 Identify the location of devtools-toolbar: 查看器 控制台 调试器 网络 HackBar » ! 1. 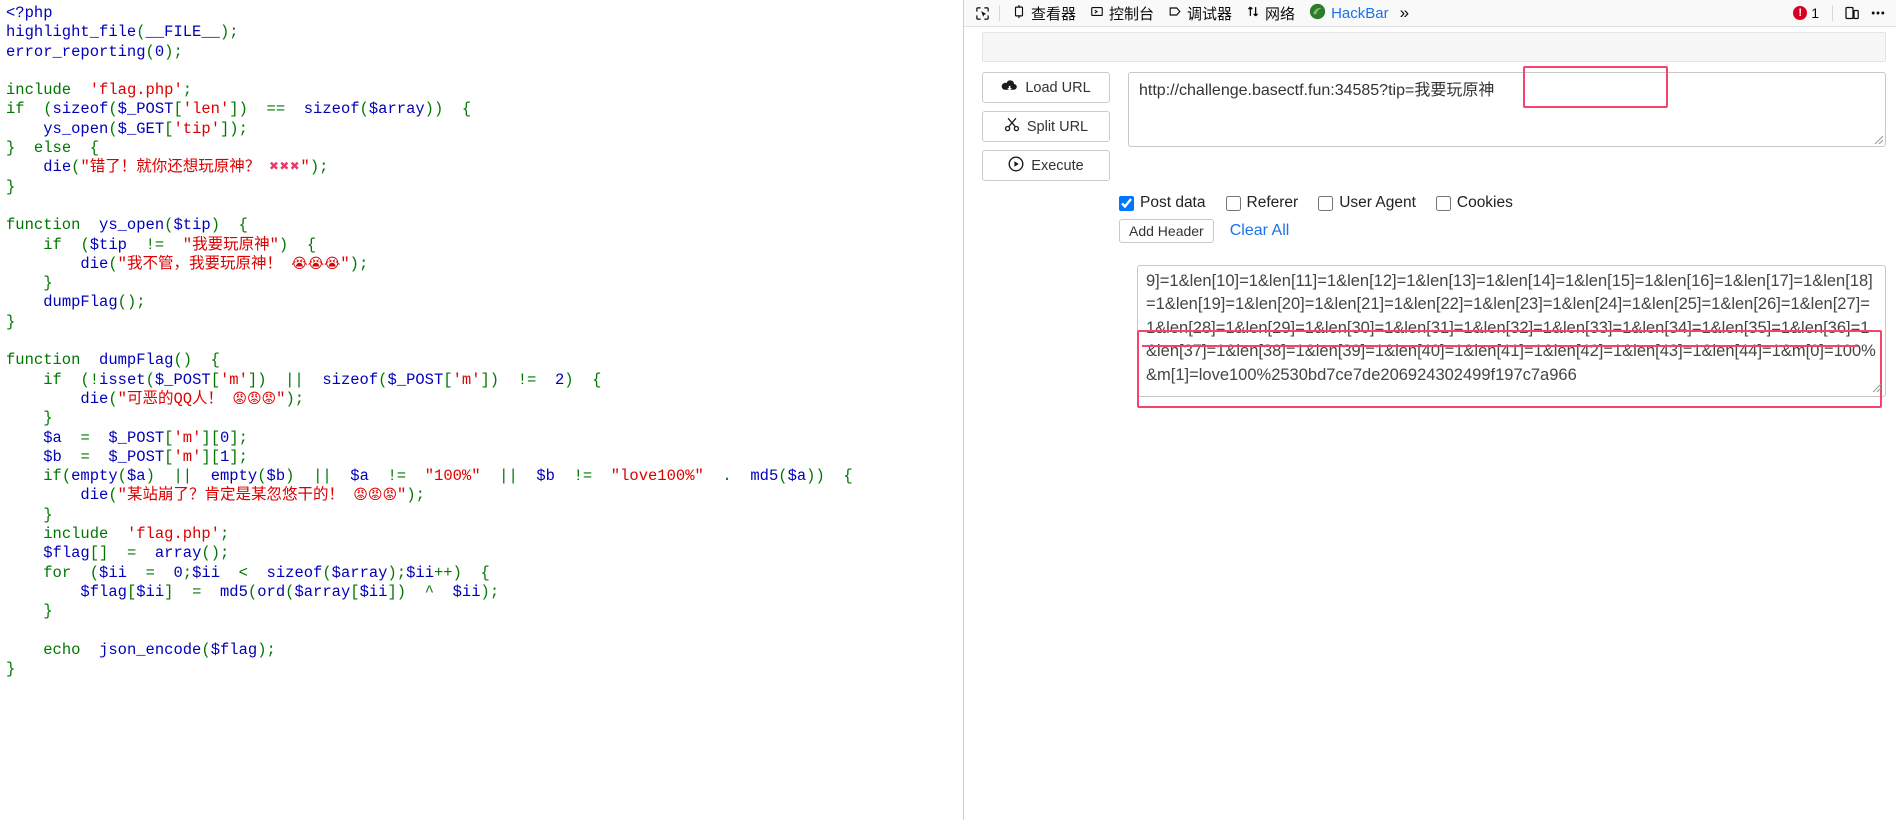
(1430, 13).